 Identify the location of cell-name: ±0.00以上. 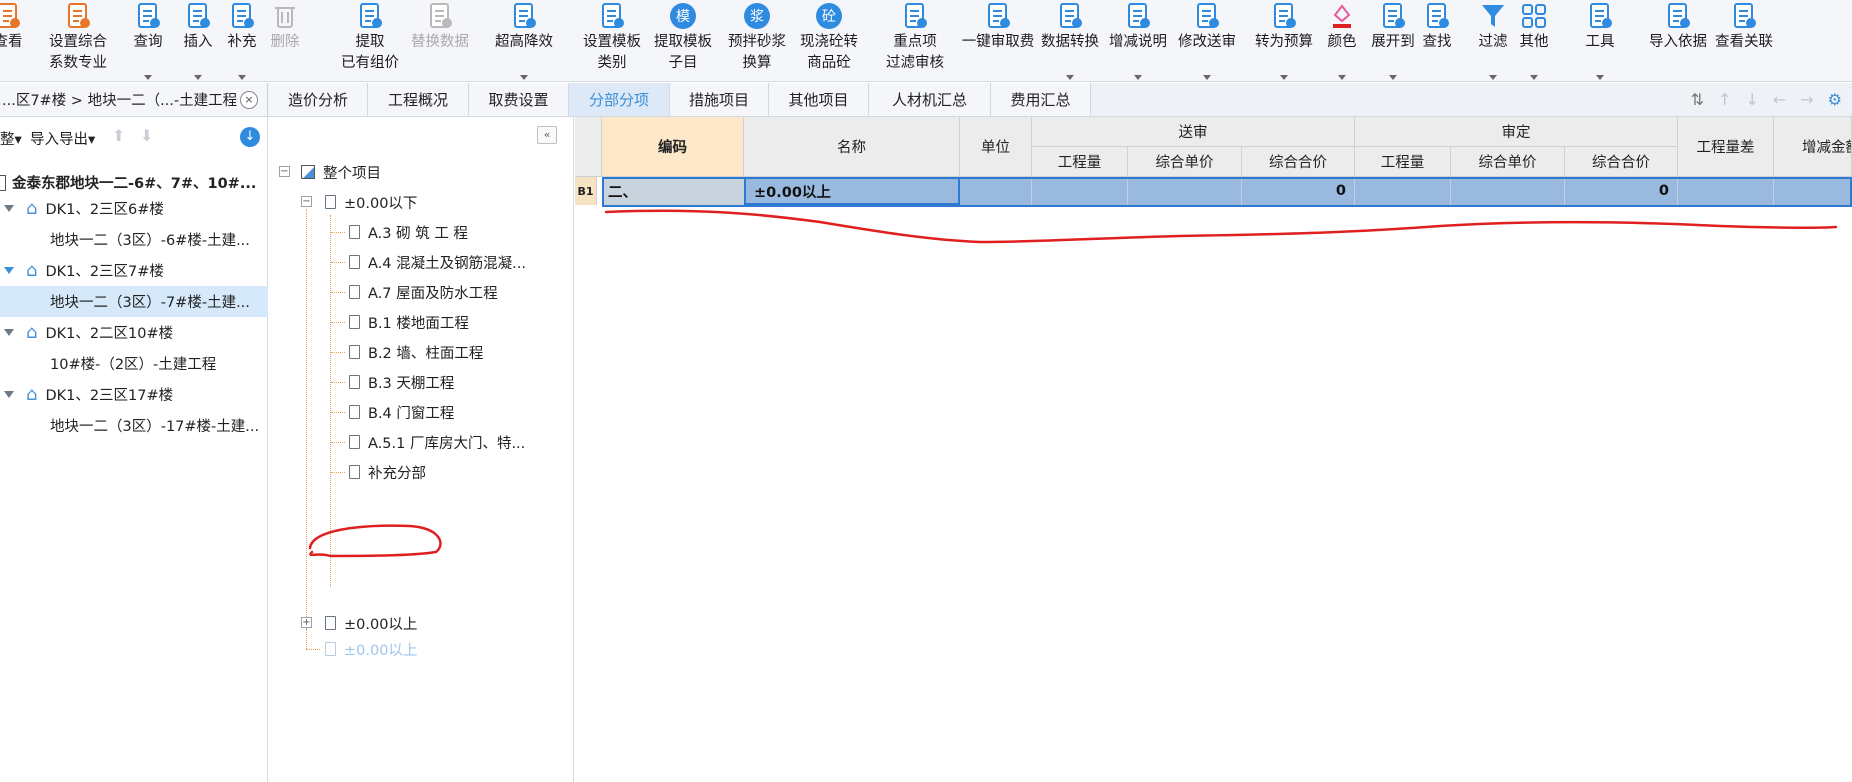
(852, 191).